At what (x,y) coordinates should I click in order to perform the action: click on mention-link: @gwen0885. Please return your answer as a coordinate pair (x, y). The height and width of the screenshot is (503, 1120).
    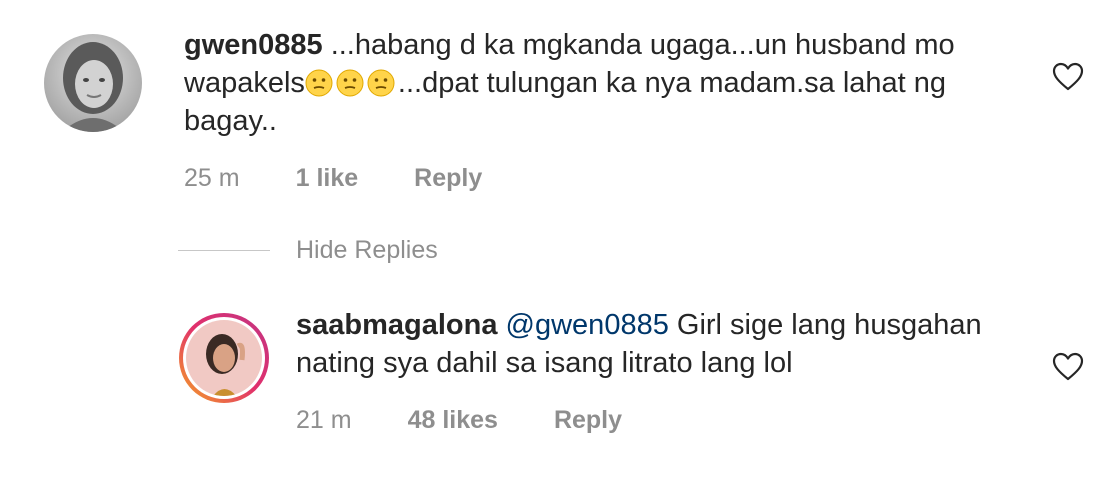
    Looking at the image, I should click on (587, 325).